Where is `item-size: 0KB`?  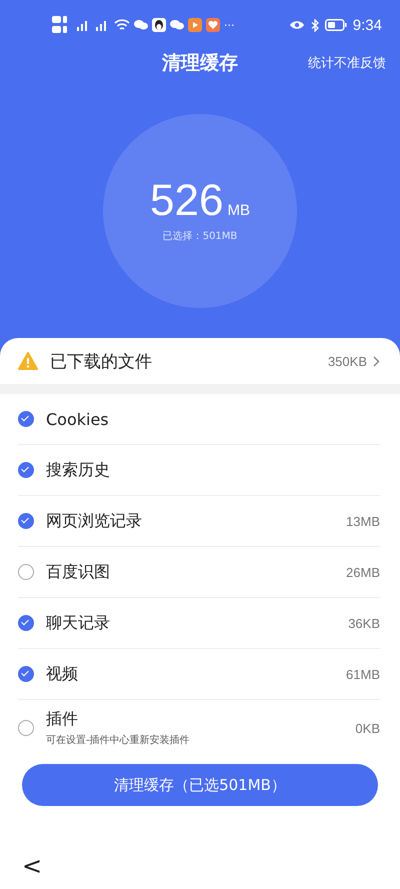
item-size: 0KB is located at coordinates (367, 728).